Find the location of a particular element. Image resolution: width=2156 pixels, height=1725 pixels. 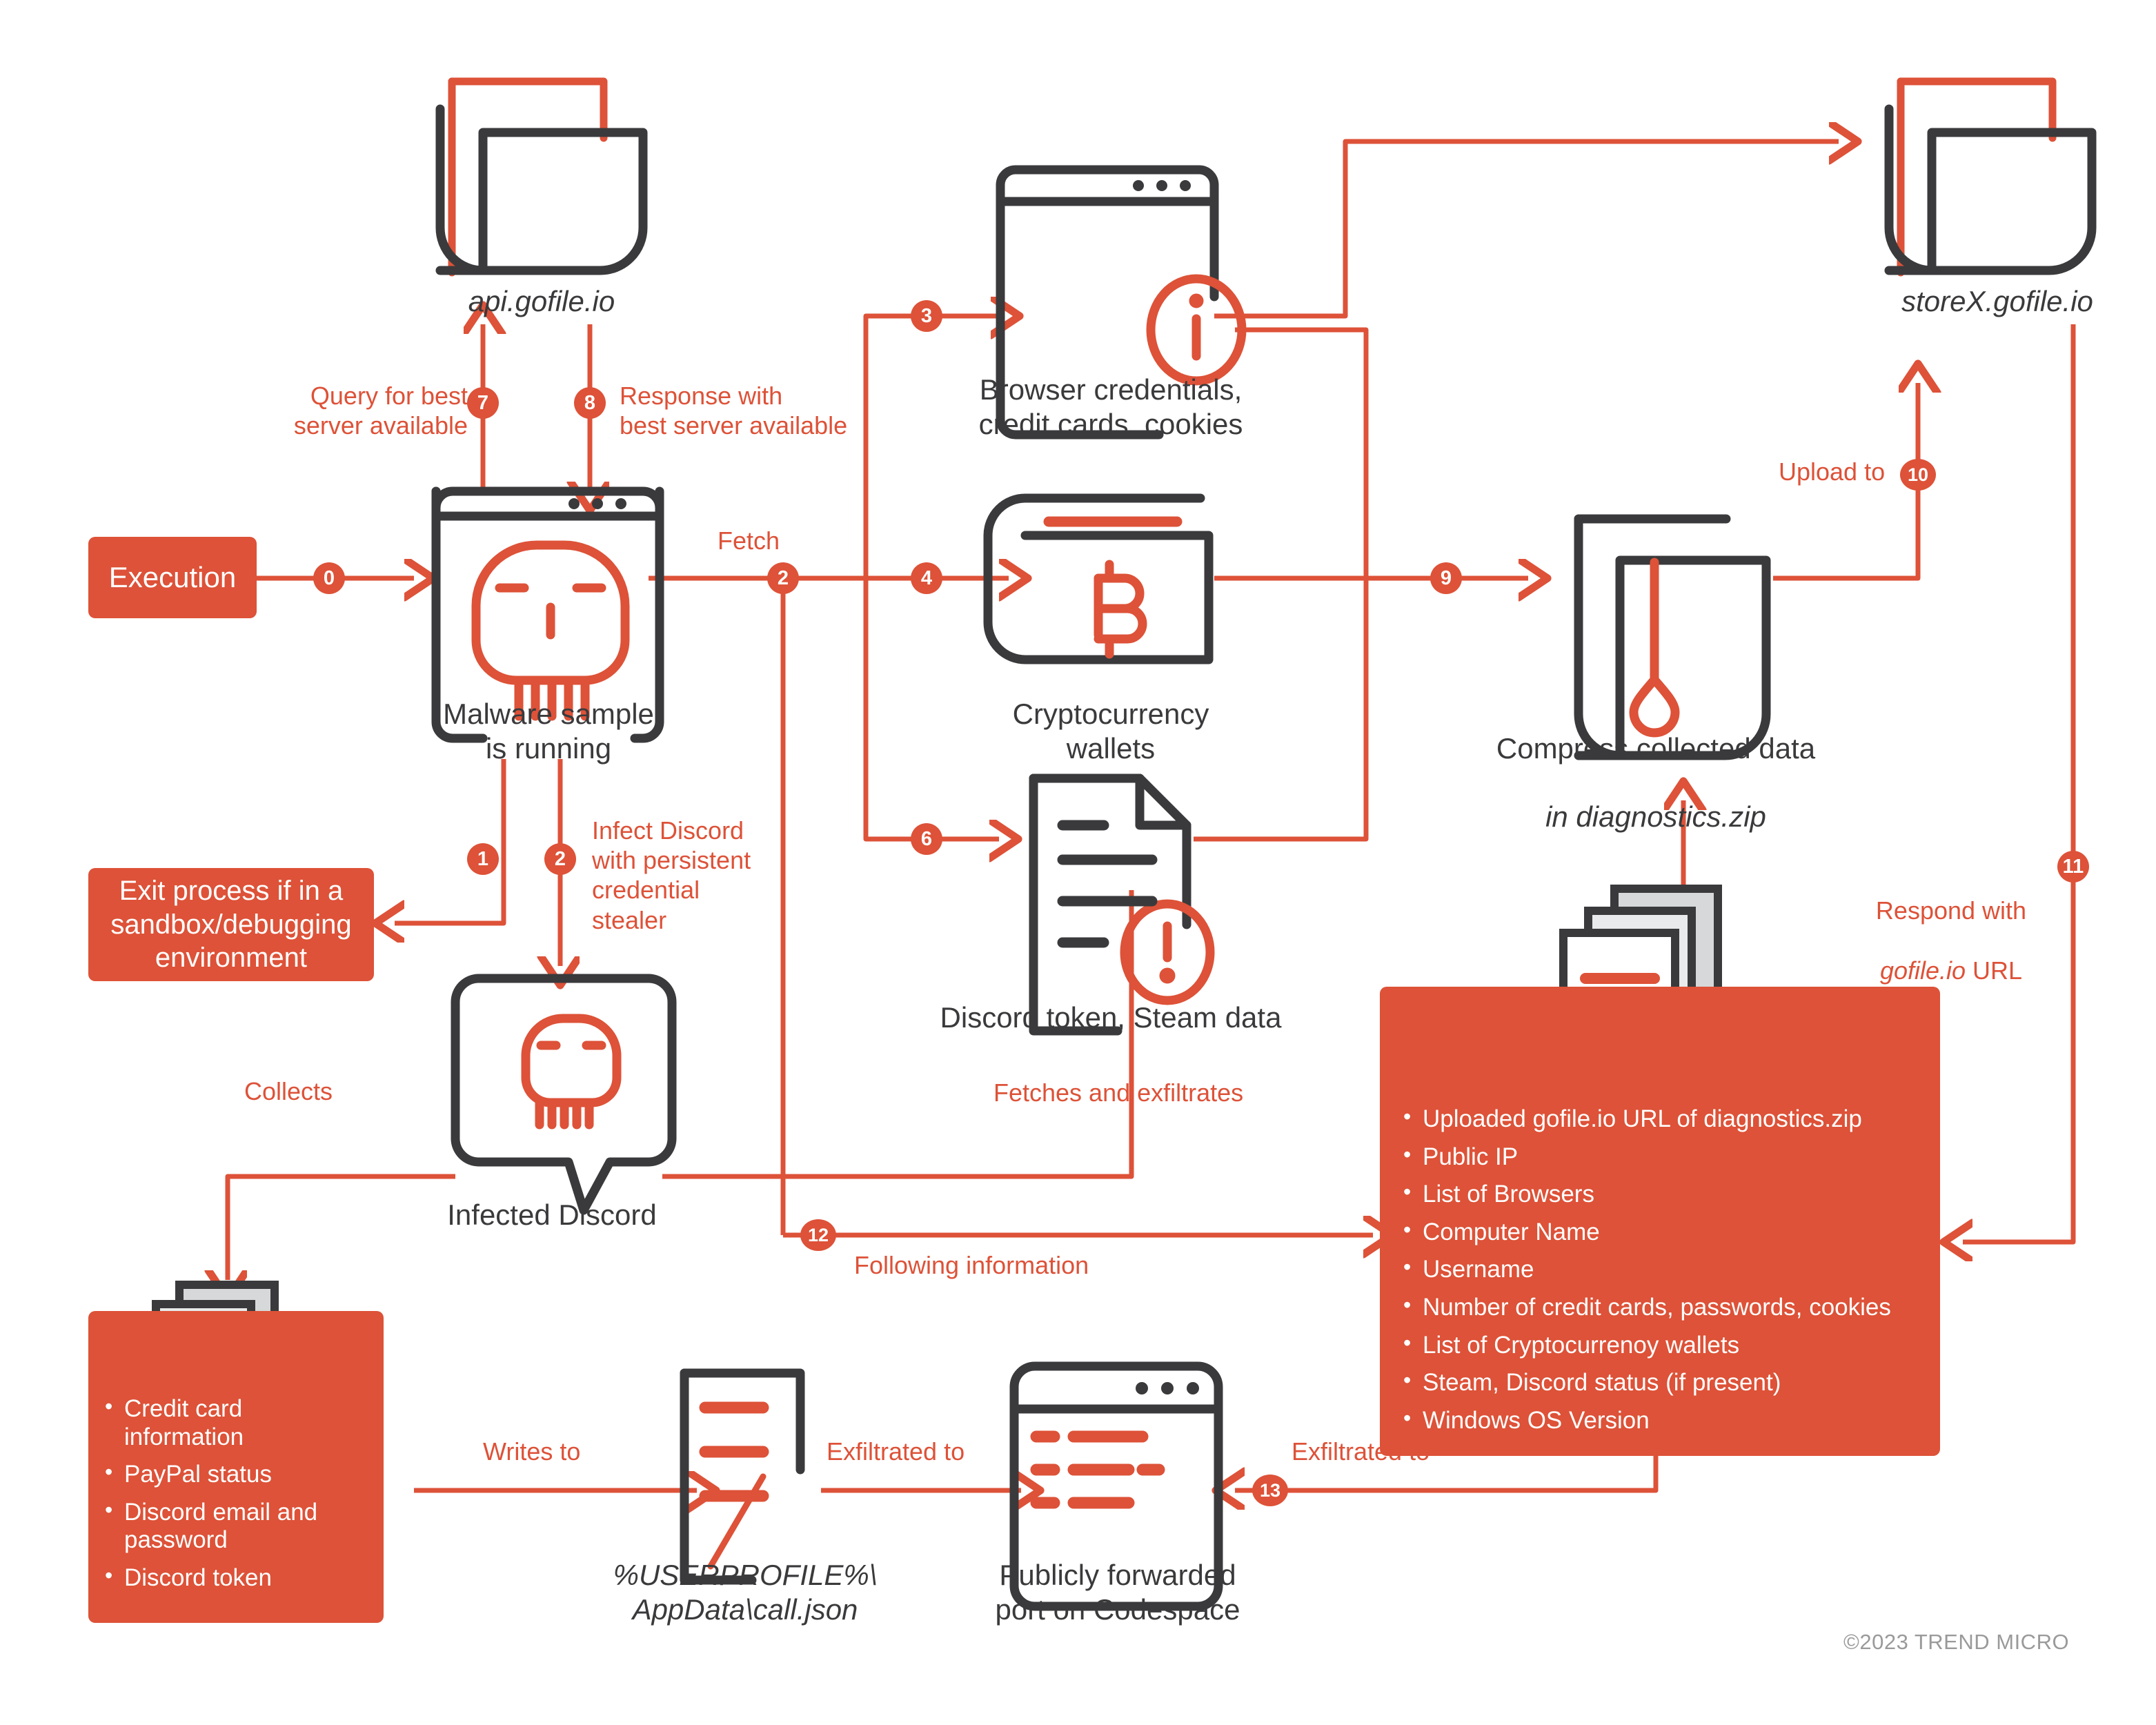

respond-with-url-italic: gofile.io is located at coordinates (1923, 970).